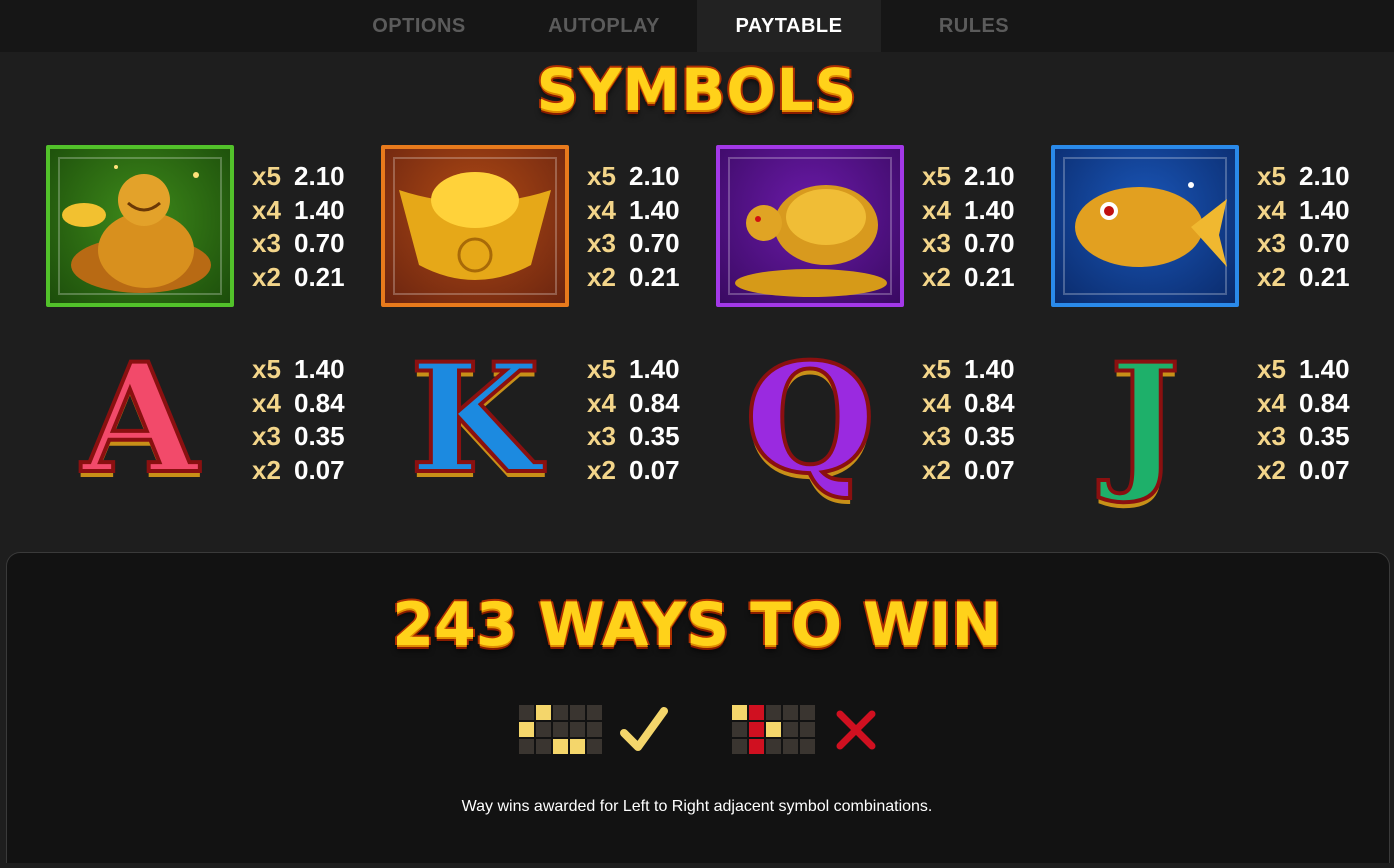 This screenshot has width=1394, height=868. What do you see at coordinates (604, 26) in the screenshot?
I see `tab-autoplay: AUTOPLAY` at bounding box center [604, 26].